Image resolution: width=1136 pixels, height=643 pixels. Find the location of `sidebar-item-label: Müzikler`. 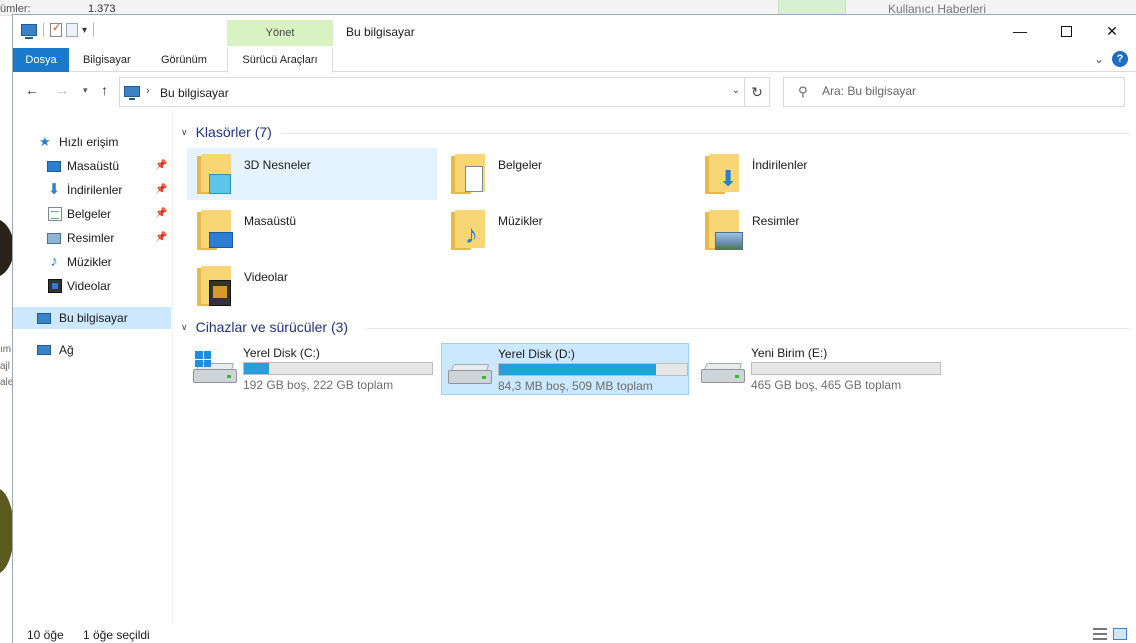

sidebar-item-label: Müzikler is located at coordinates (89, 262).